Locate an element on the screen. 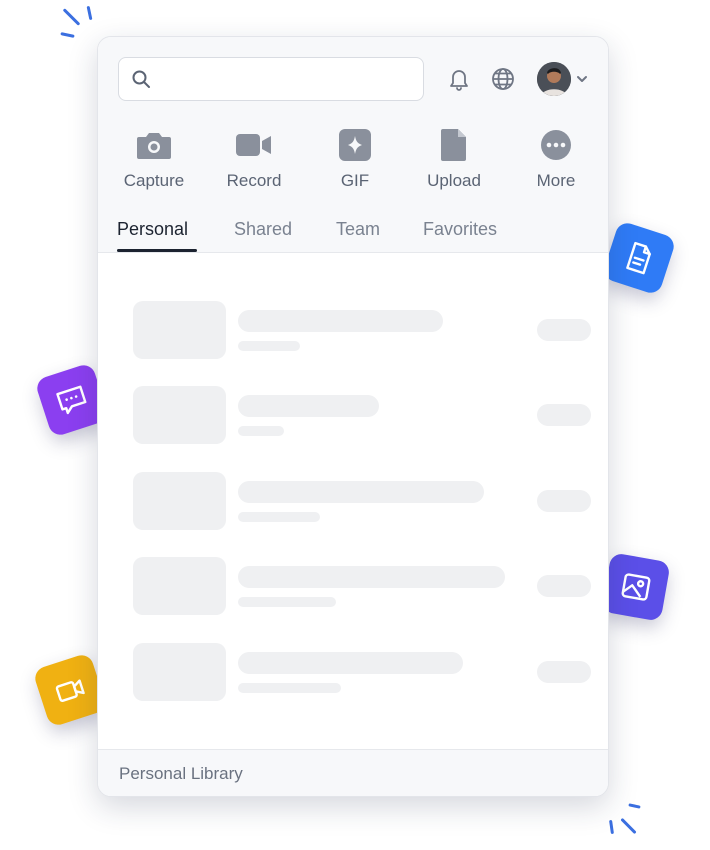 This screenshot has height=850, width=710. file-icon is located at coordinates (453, 145).